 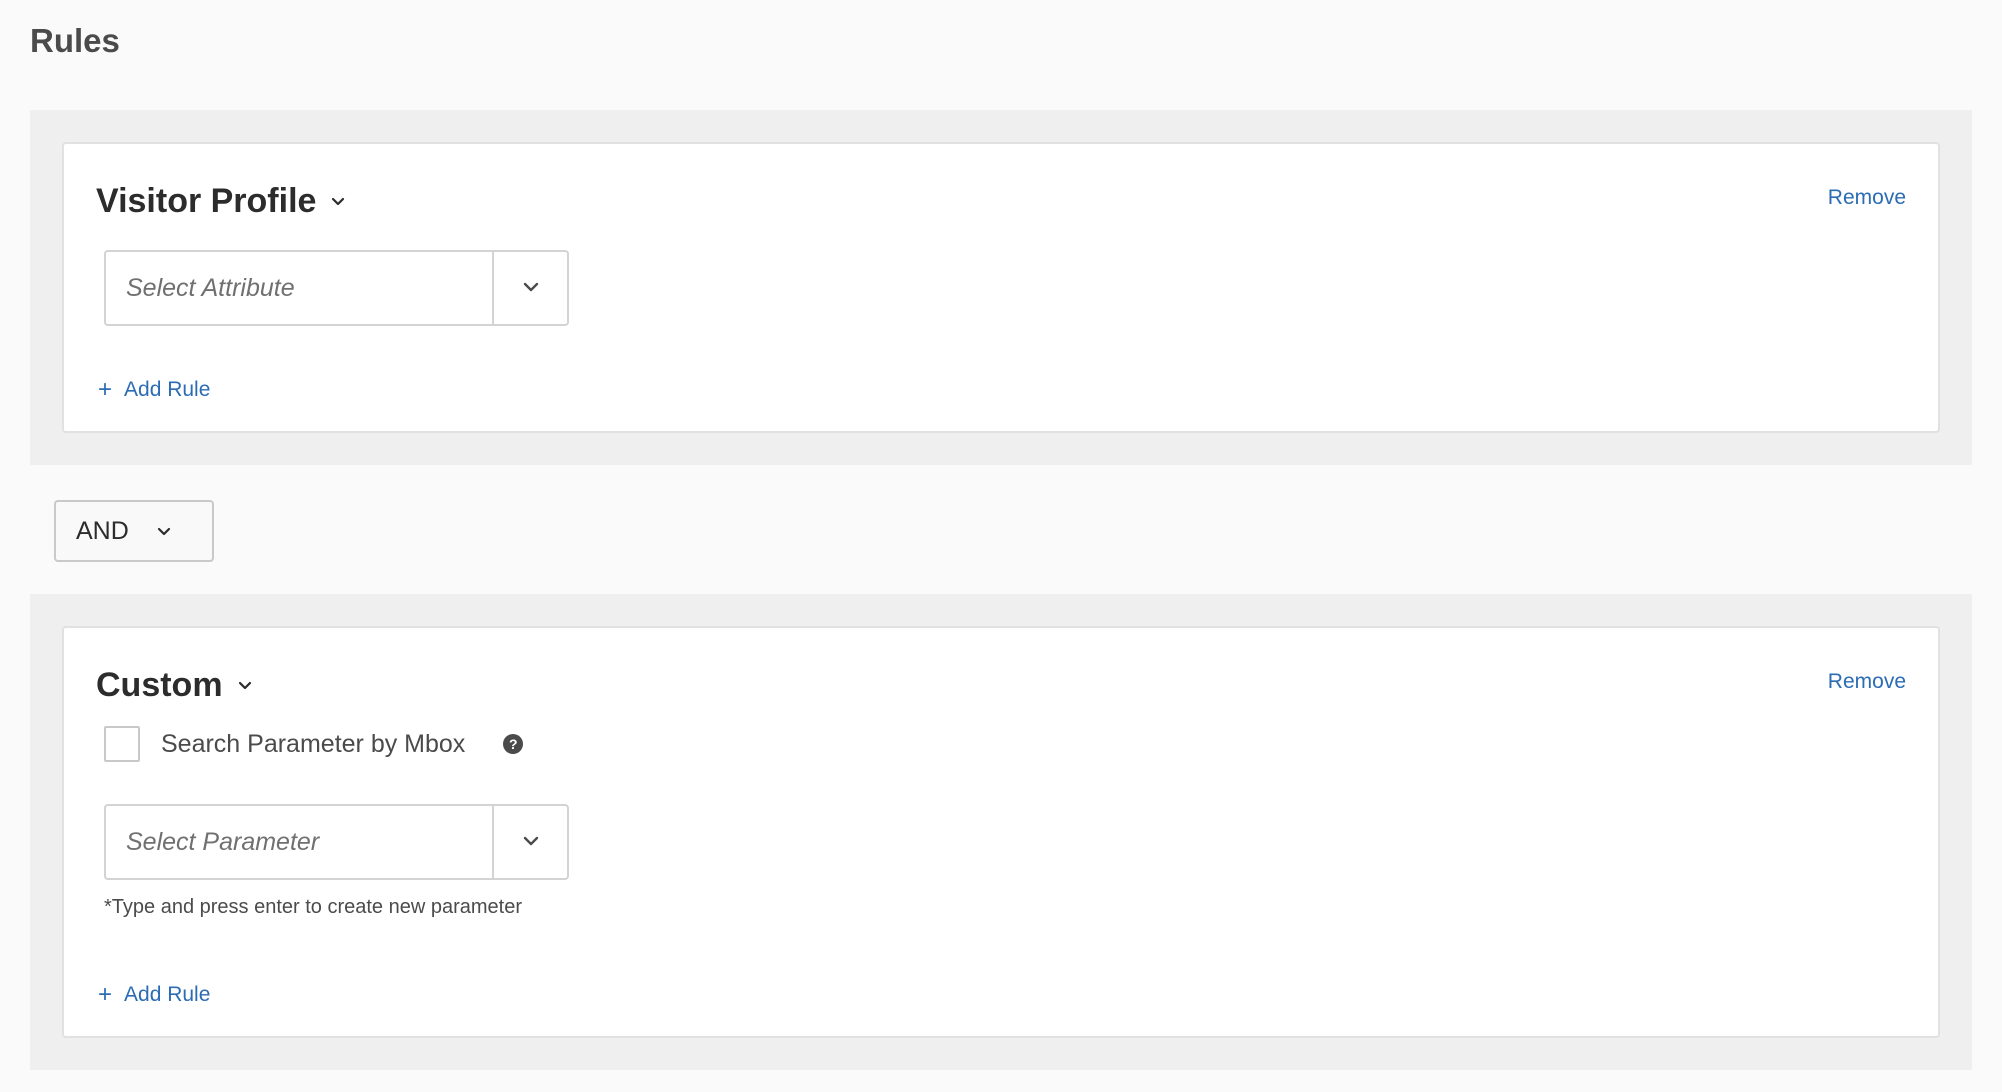 I want to click on operator-select: AND, so click(x=134, y=531).